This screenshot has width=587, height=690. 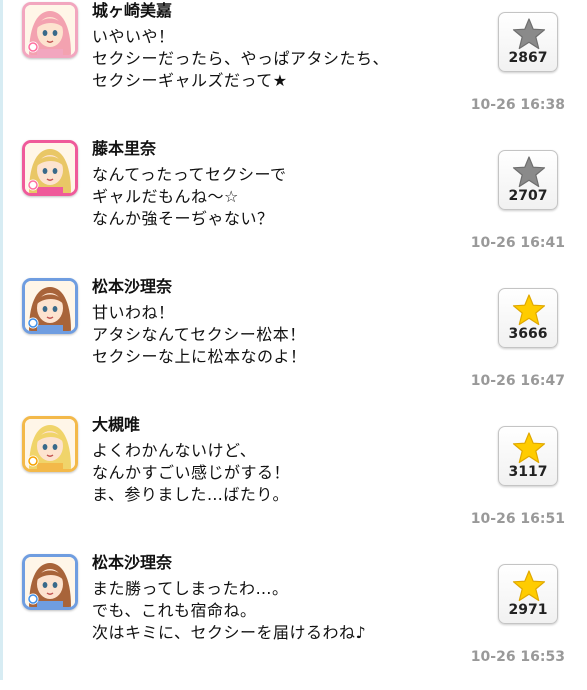 I want to click on post-timestamp: 10-26 16:38, so click(x=517, y=105).